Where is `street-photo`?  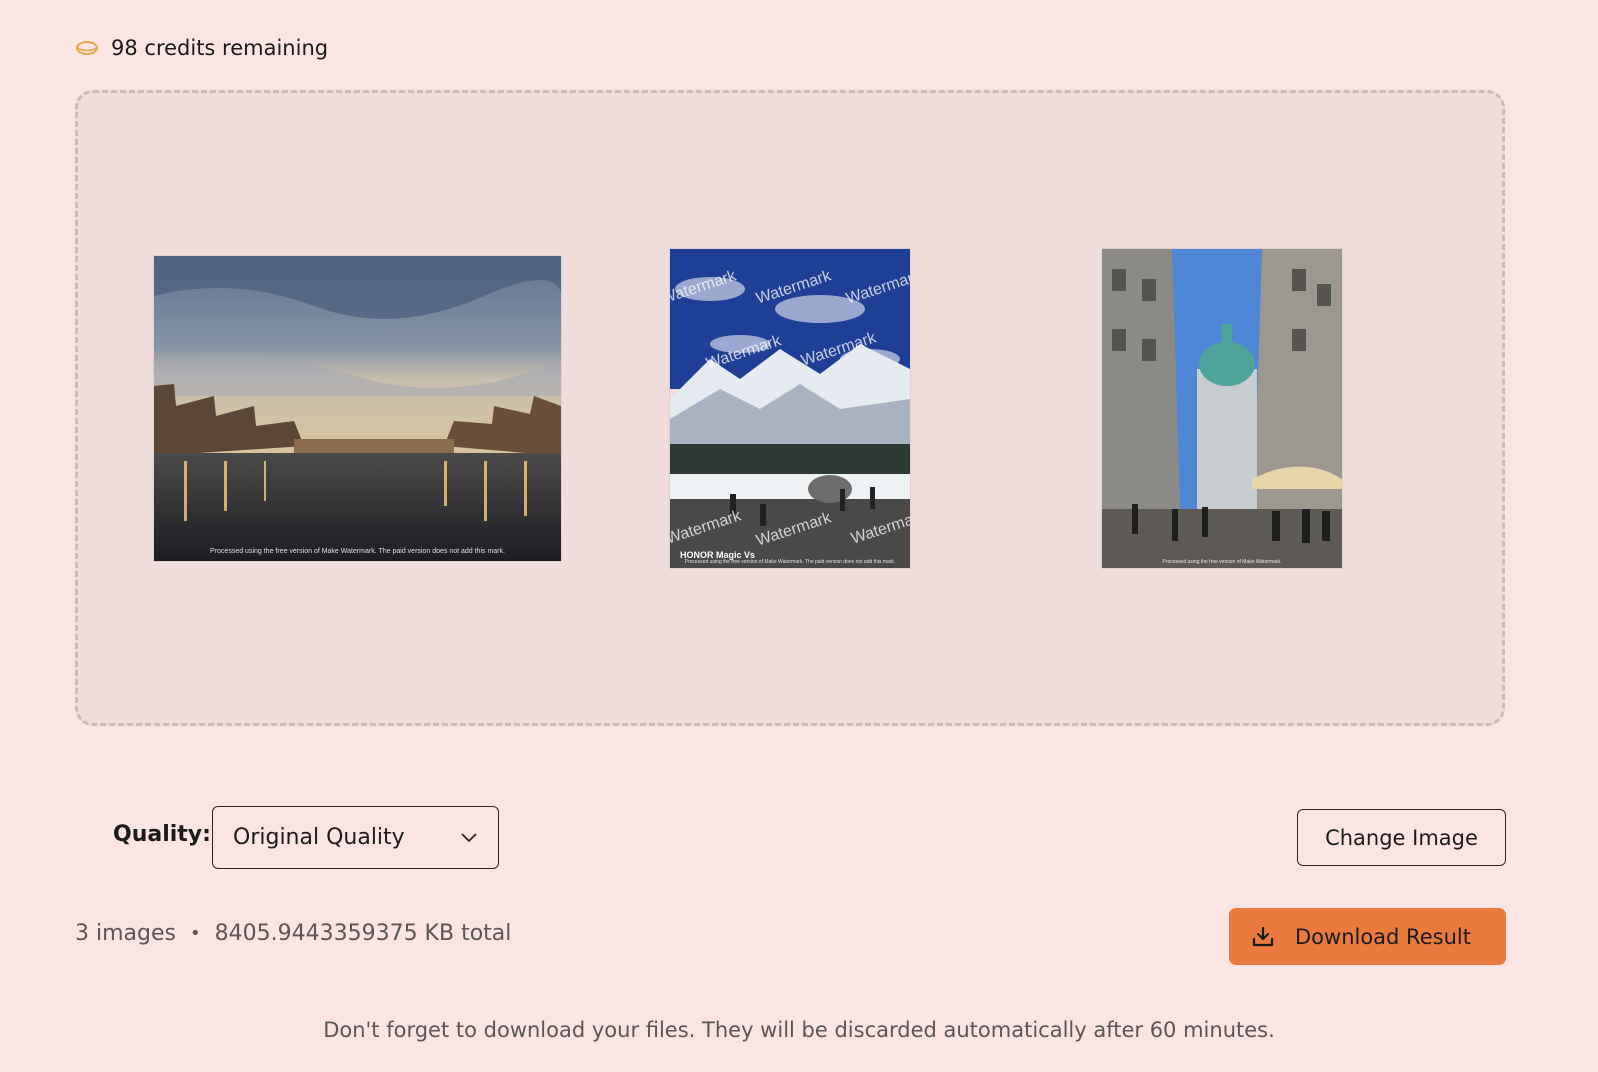 street-photo is located at coordinates (1222, 408).